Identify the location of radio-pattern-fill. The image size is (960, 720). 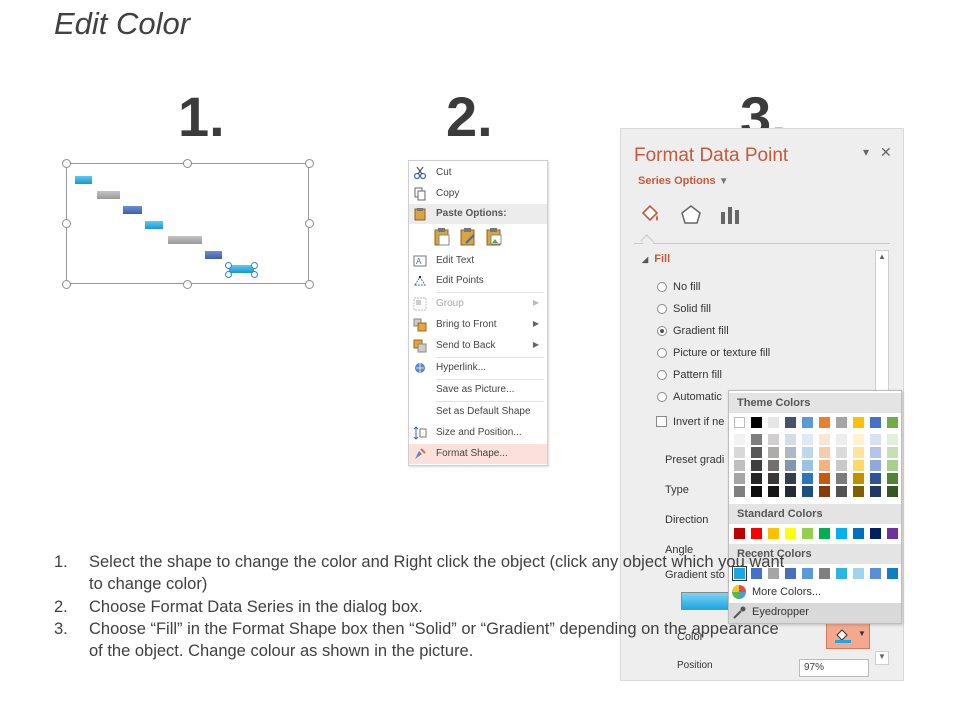
(662, 375).